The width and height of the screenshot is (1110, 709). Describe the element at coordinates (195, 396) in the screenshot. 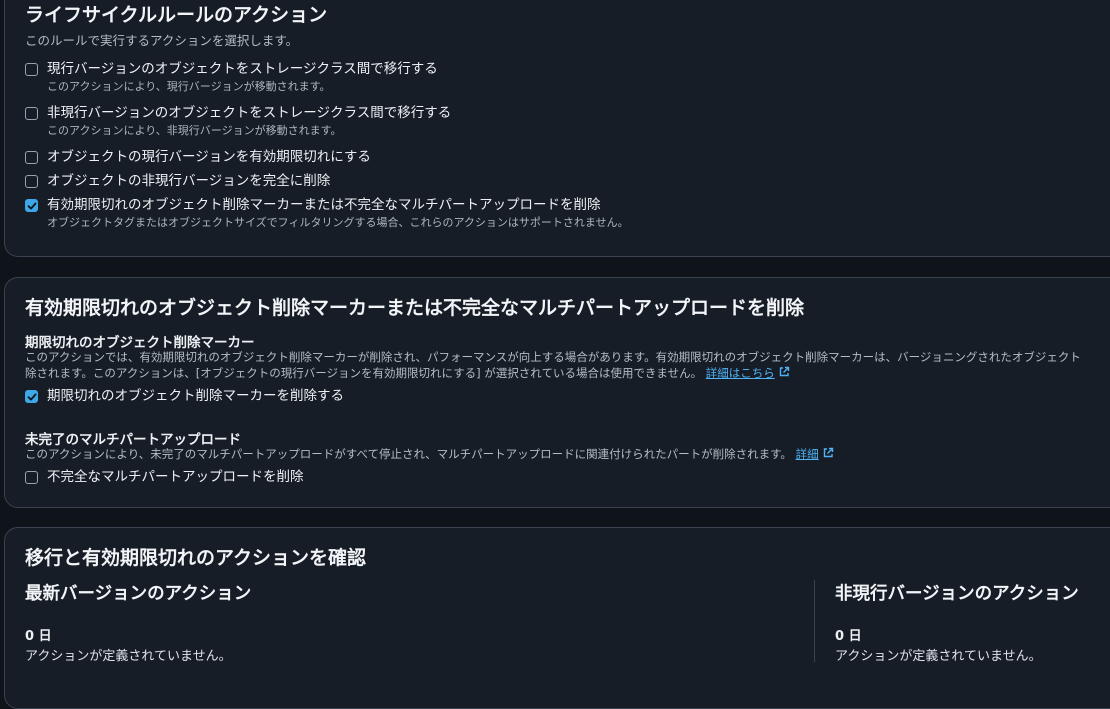

I see `option-label: 期限切れのオブジェクト削除マーカーを削除する` at that location.